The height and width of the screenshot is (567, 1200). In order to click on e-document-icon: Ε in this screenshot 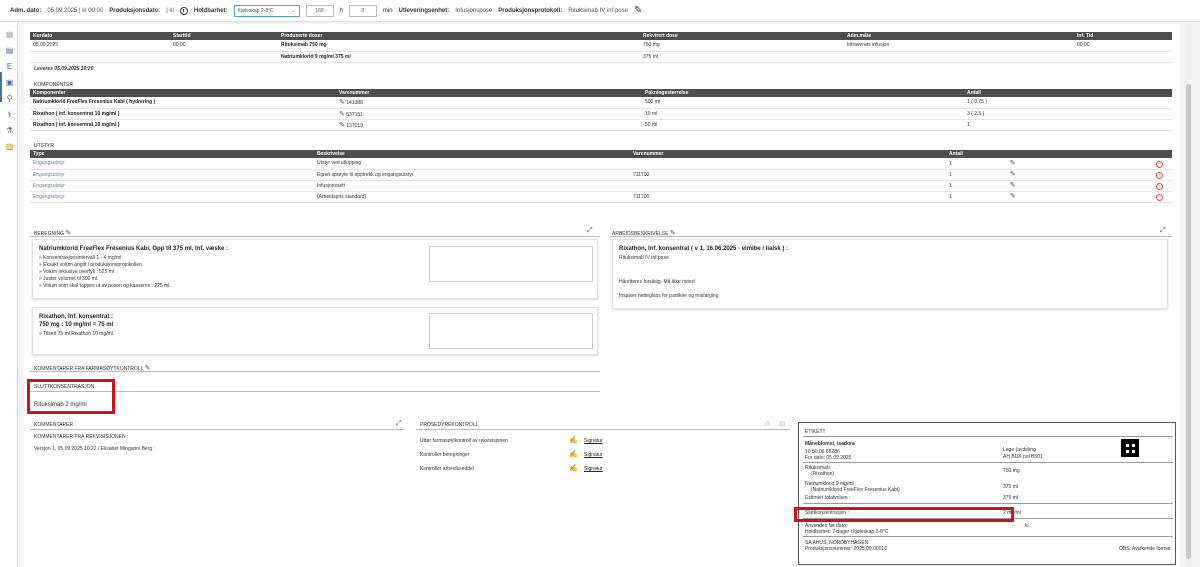, I will do `click(9, 66)`.